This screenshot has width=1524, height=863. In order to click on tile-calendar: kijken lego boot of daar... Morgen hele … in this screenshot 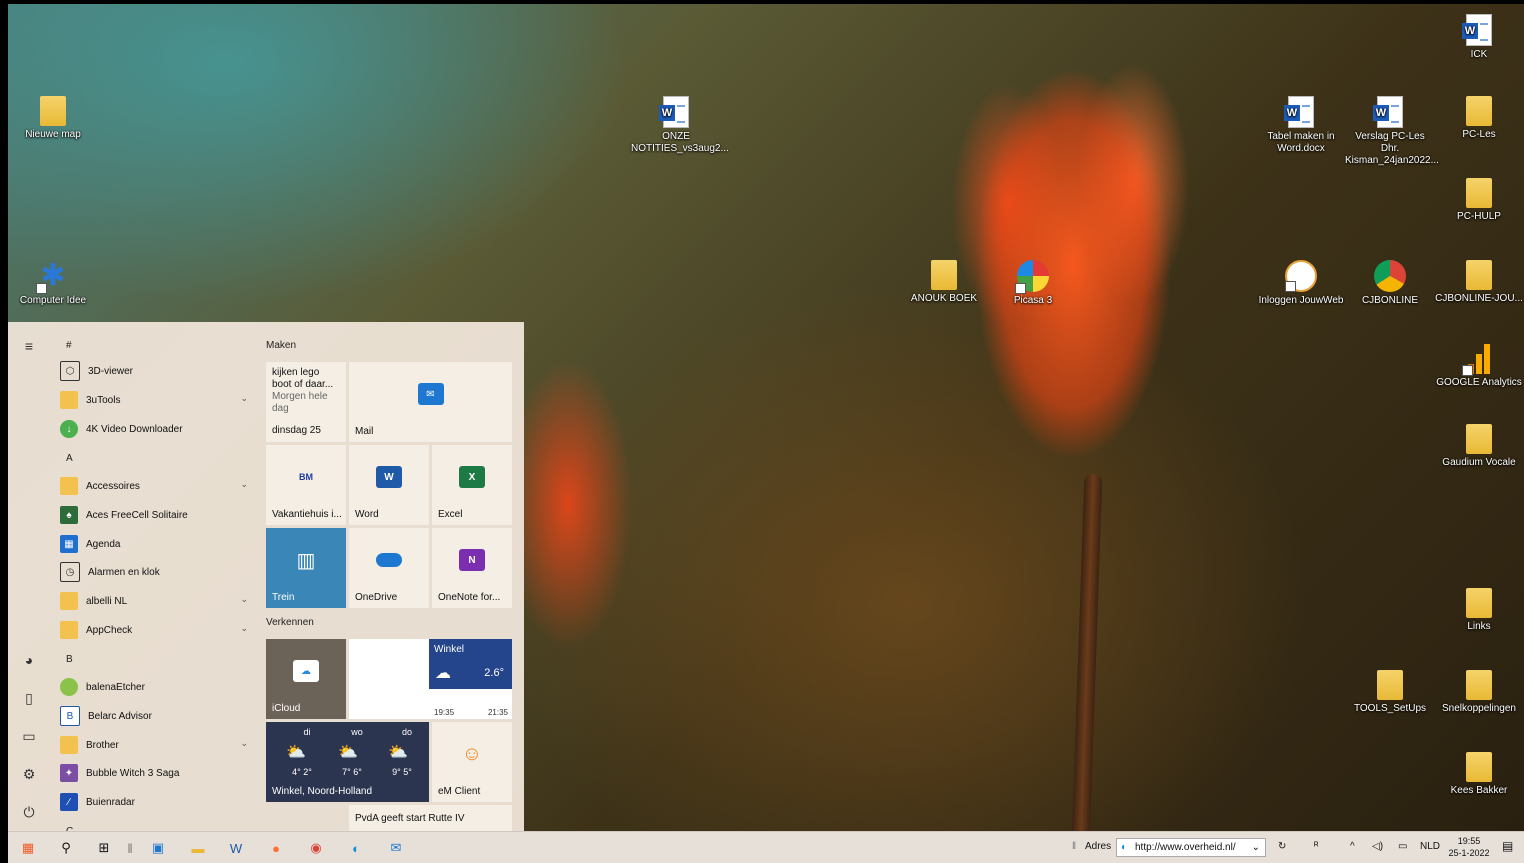, I will do `click(306, 402)`.